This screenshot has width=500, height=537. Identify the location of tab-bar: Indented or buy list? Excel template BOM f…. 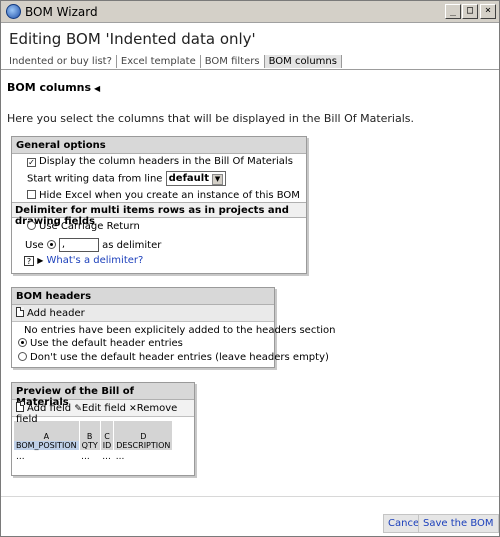
(248, 62).